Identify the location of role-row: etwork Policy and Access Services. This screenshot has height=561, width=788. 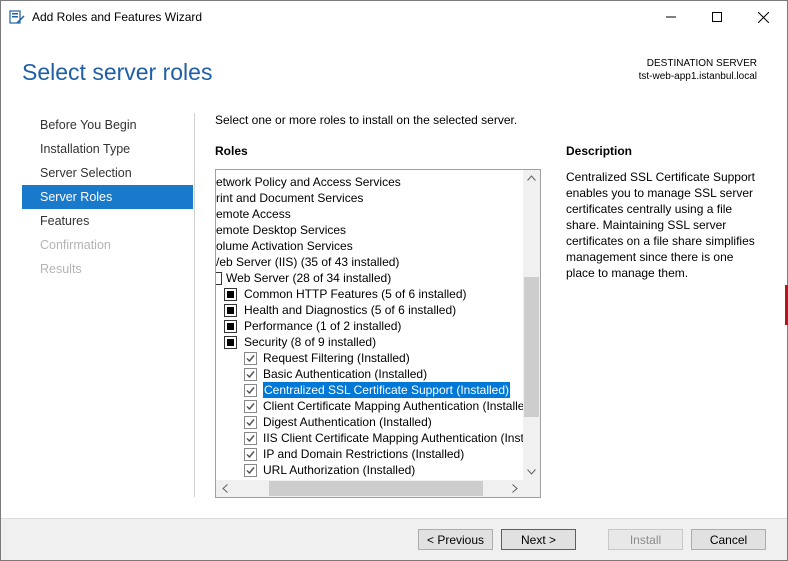
(369, 182).